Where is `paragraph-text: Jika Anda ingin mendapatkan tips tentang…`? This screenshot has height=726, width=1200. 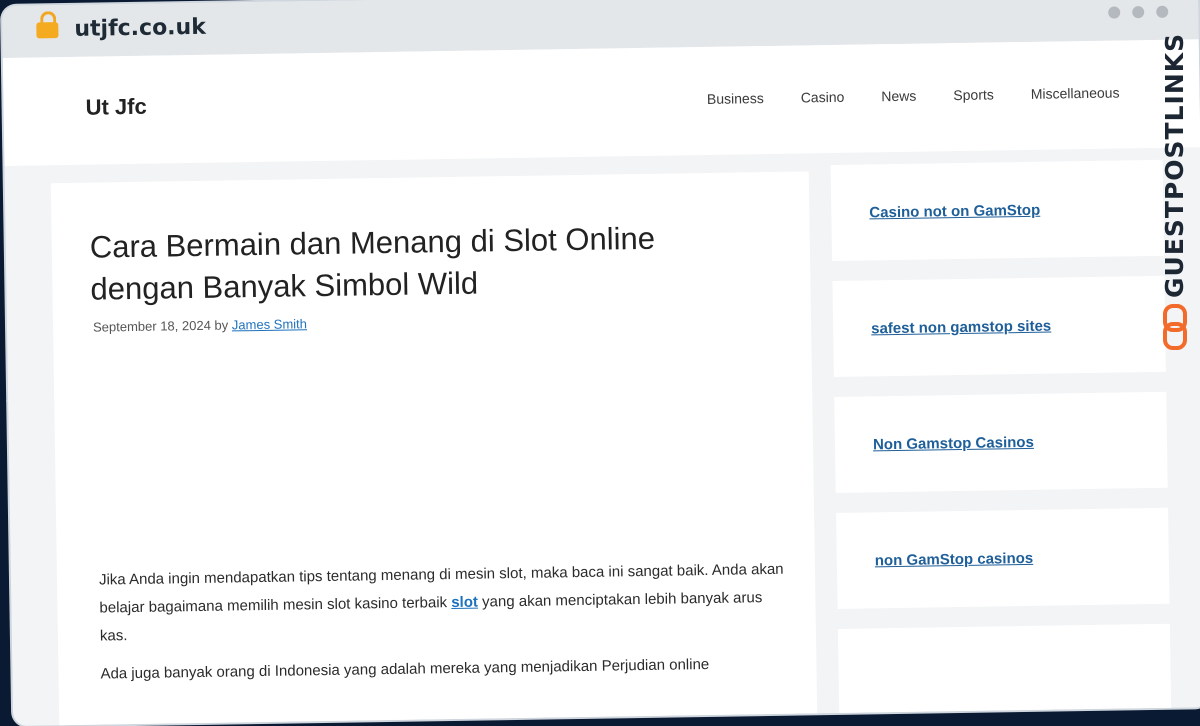 paragraph-text: Jika Anda ingin mendapatkan tips tentang… is located at coordinates (441, 588).